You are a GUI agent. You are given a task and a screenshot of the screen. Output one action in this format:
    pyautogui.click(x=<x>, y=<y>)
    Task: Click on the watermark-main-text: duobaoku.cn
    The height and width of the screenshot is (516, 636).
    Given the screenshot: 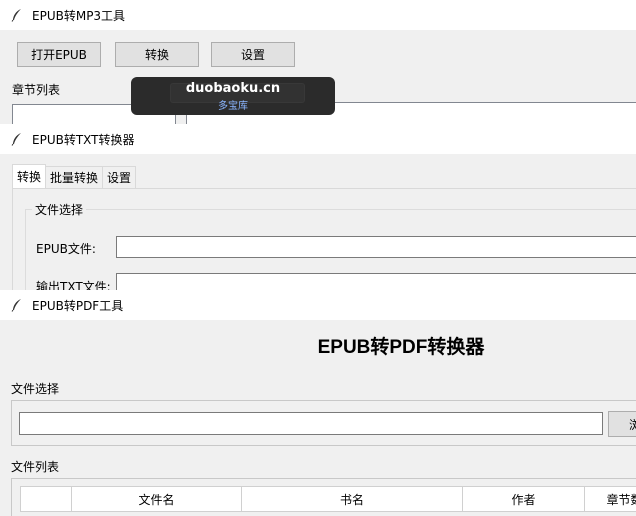 What is the action you would take?
    pyautogui.click(x=233, y=88)
    